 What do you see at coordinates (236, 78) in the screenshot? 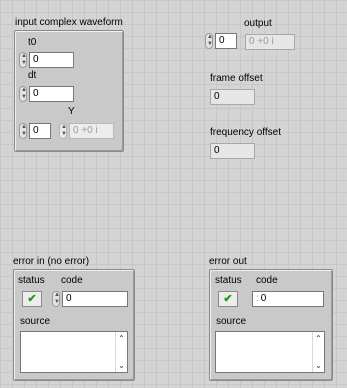
I see `frame-offset-label: frame offset` at bounding box center [236, 78].